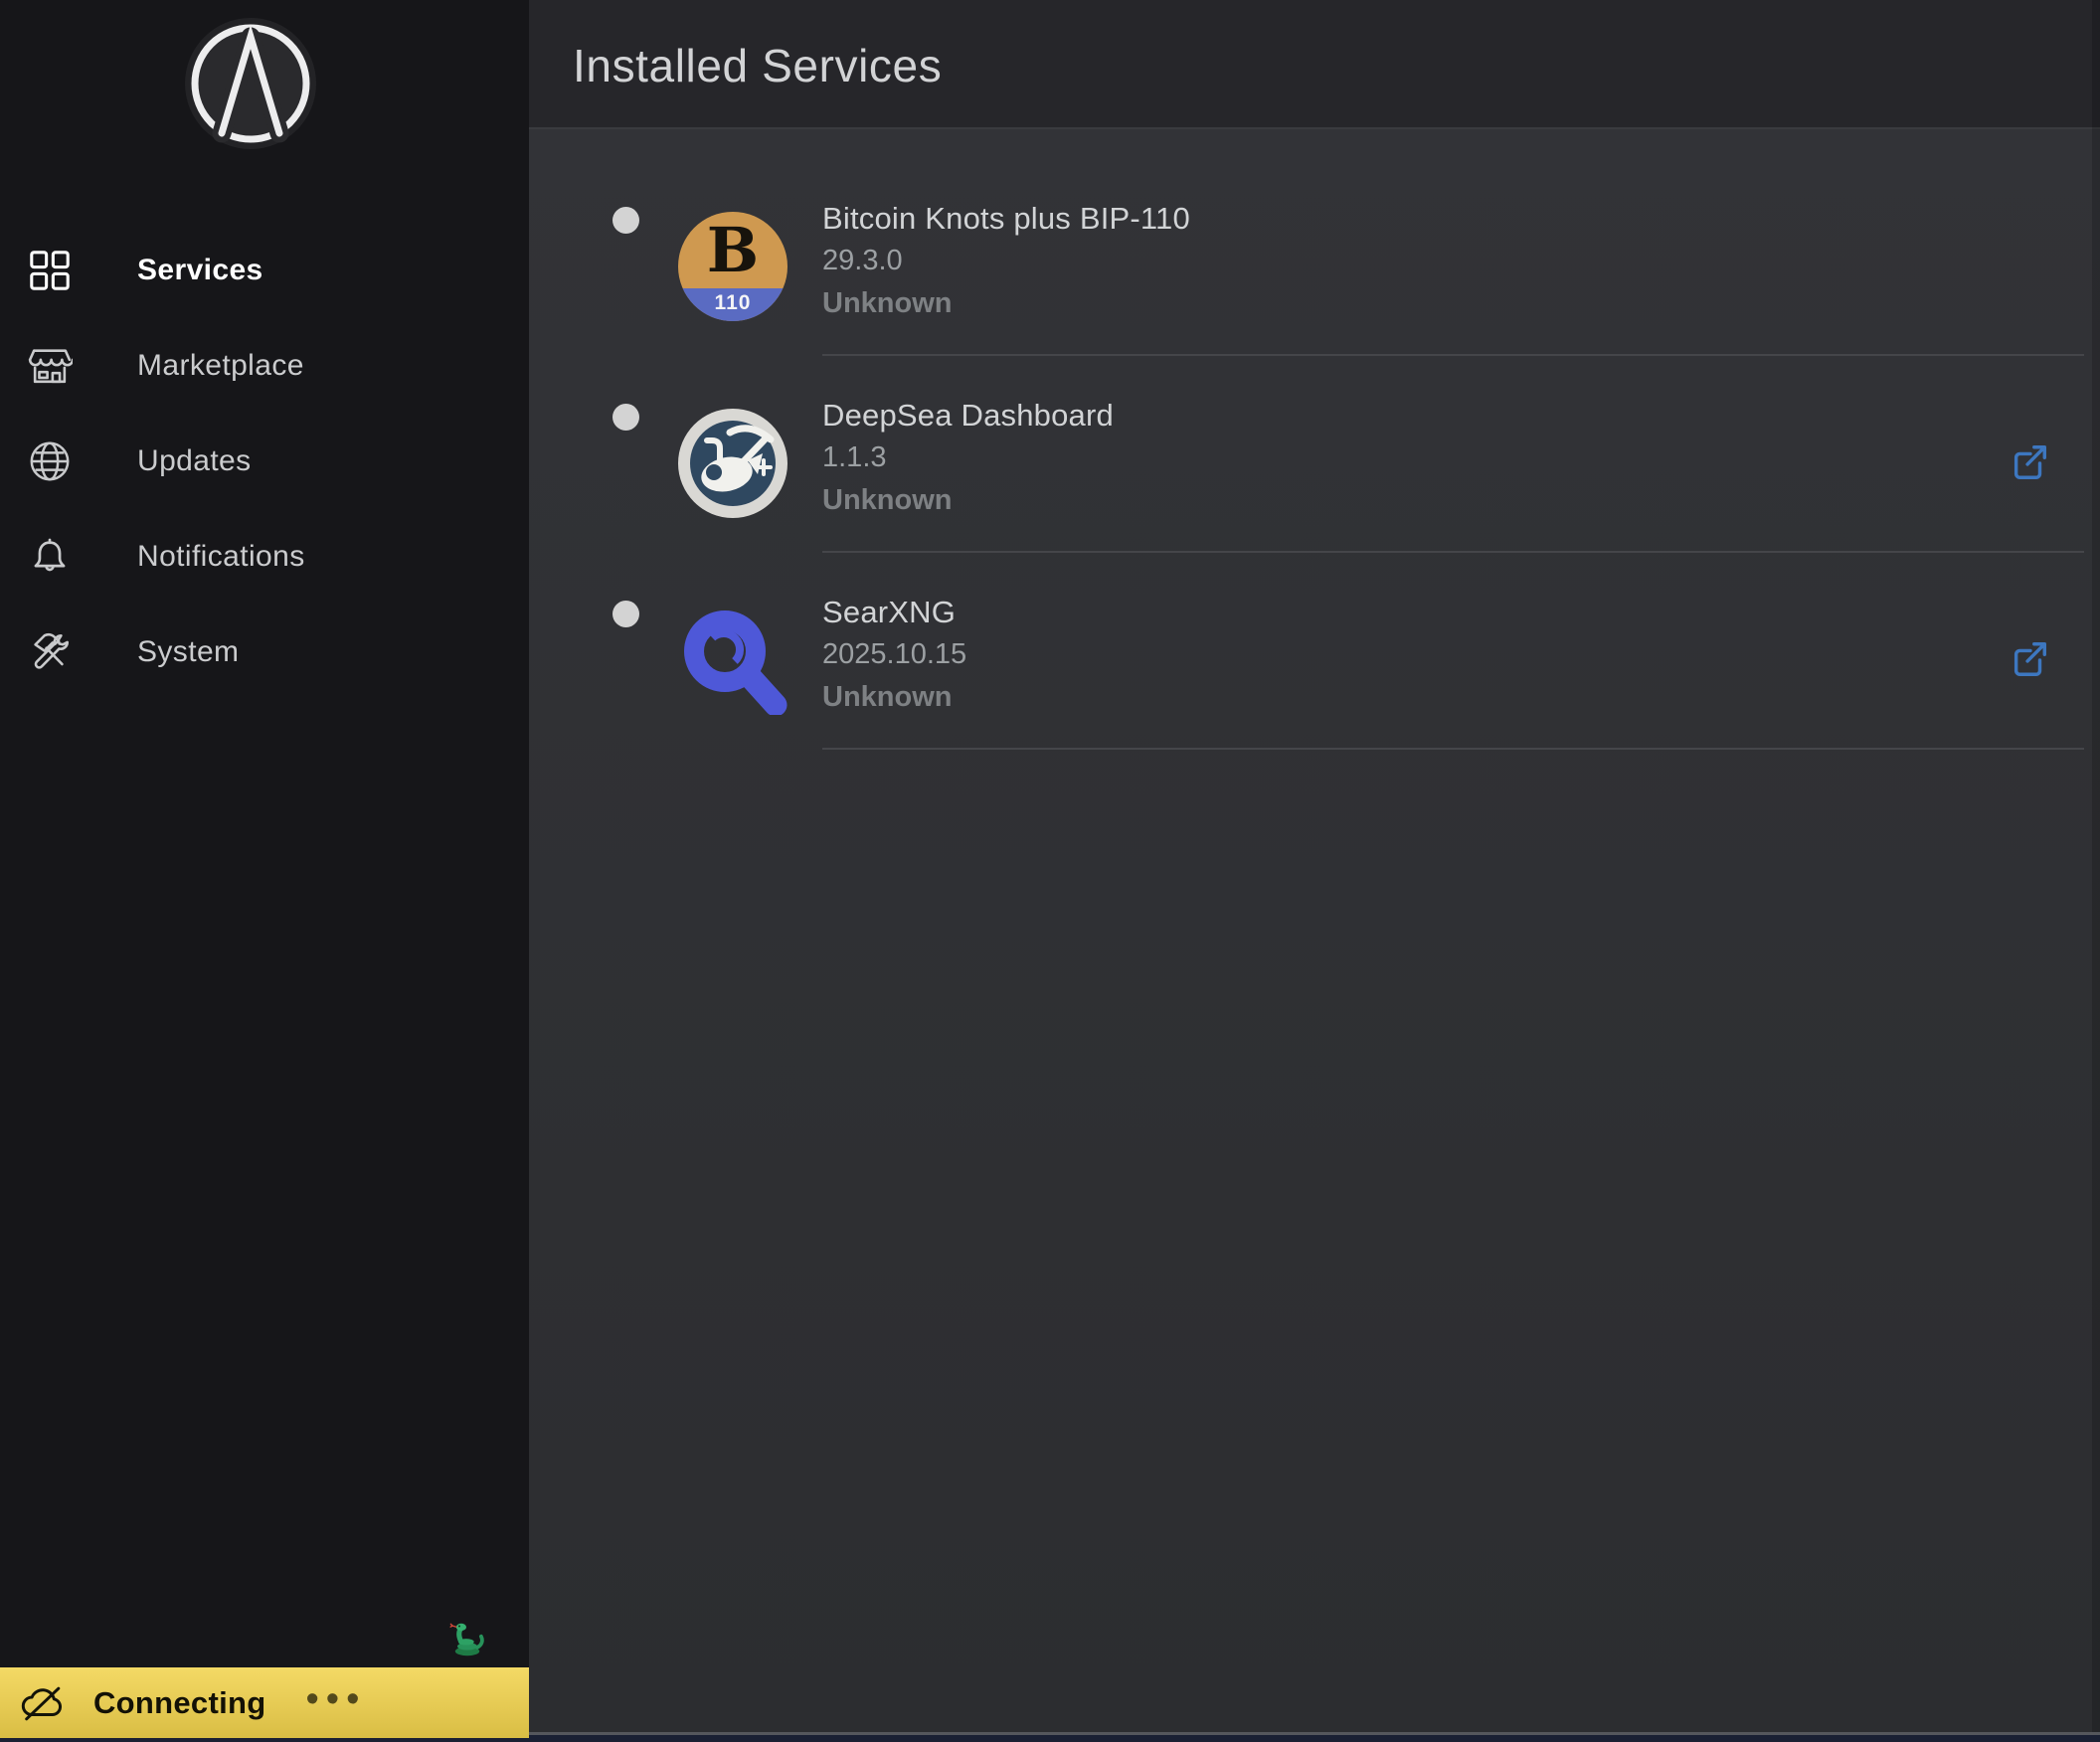 This screenshot has width=2100, height=1742. Describe the element at coordinates (862, 260) in the screenshot. I see `service-version: 29.3.0` at that location.